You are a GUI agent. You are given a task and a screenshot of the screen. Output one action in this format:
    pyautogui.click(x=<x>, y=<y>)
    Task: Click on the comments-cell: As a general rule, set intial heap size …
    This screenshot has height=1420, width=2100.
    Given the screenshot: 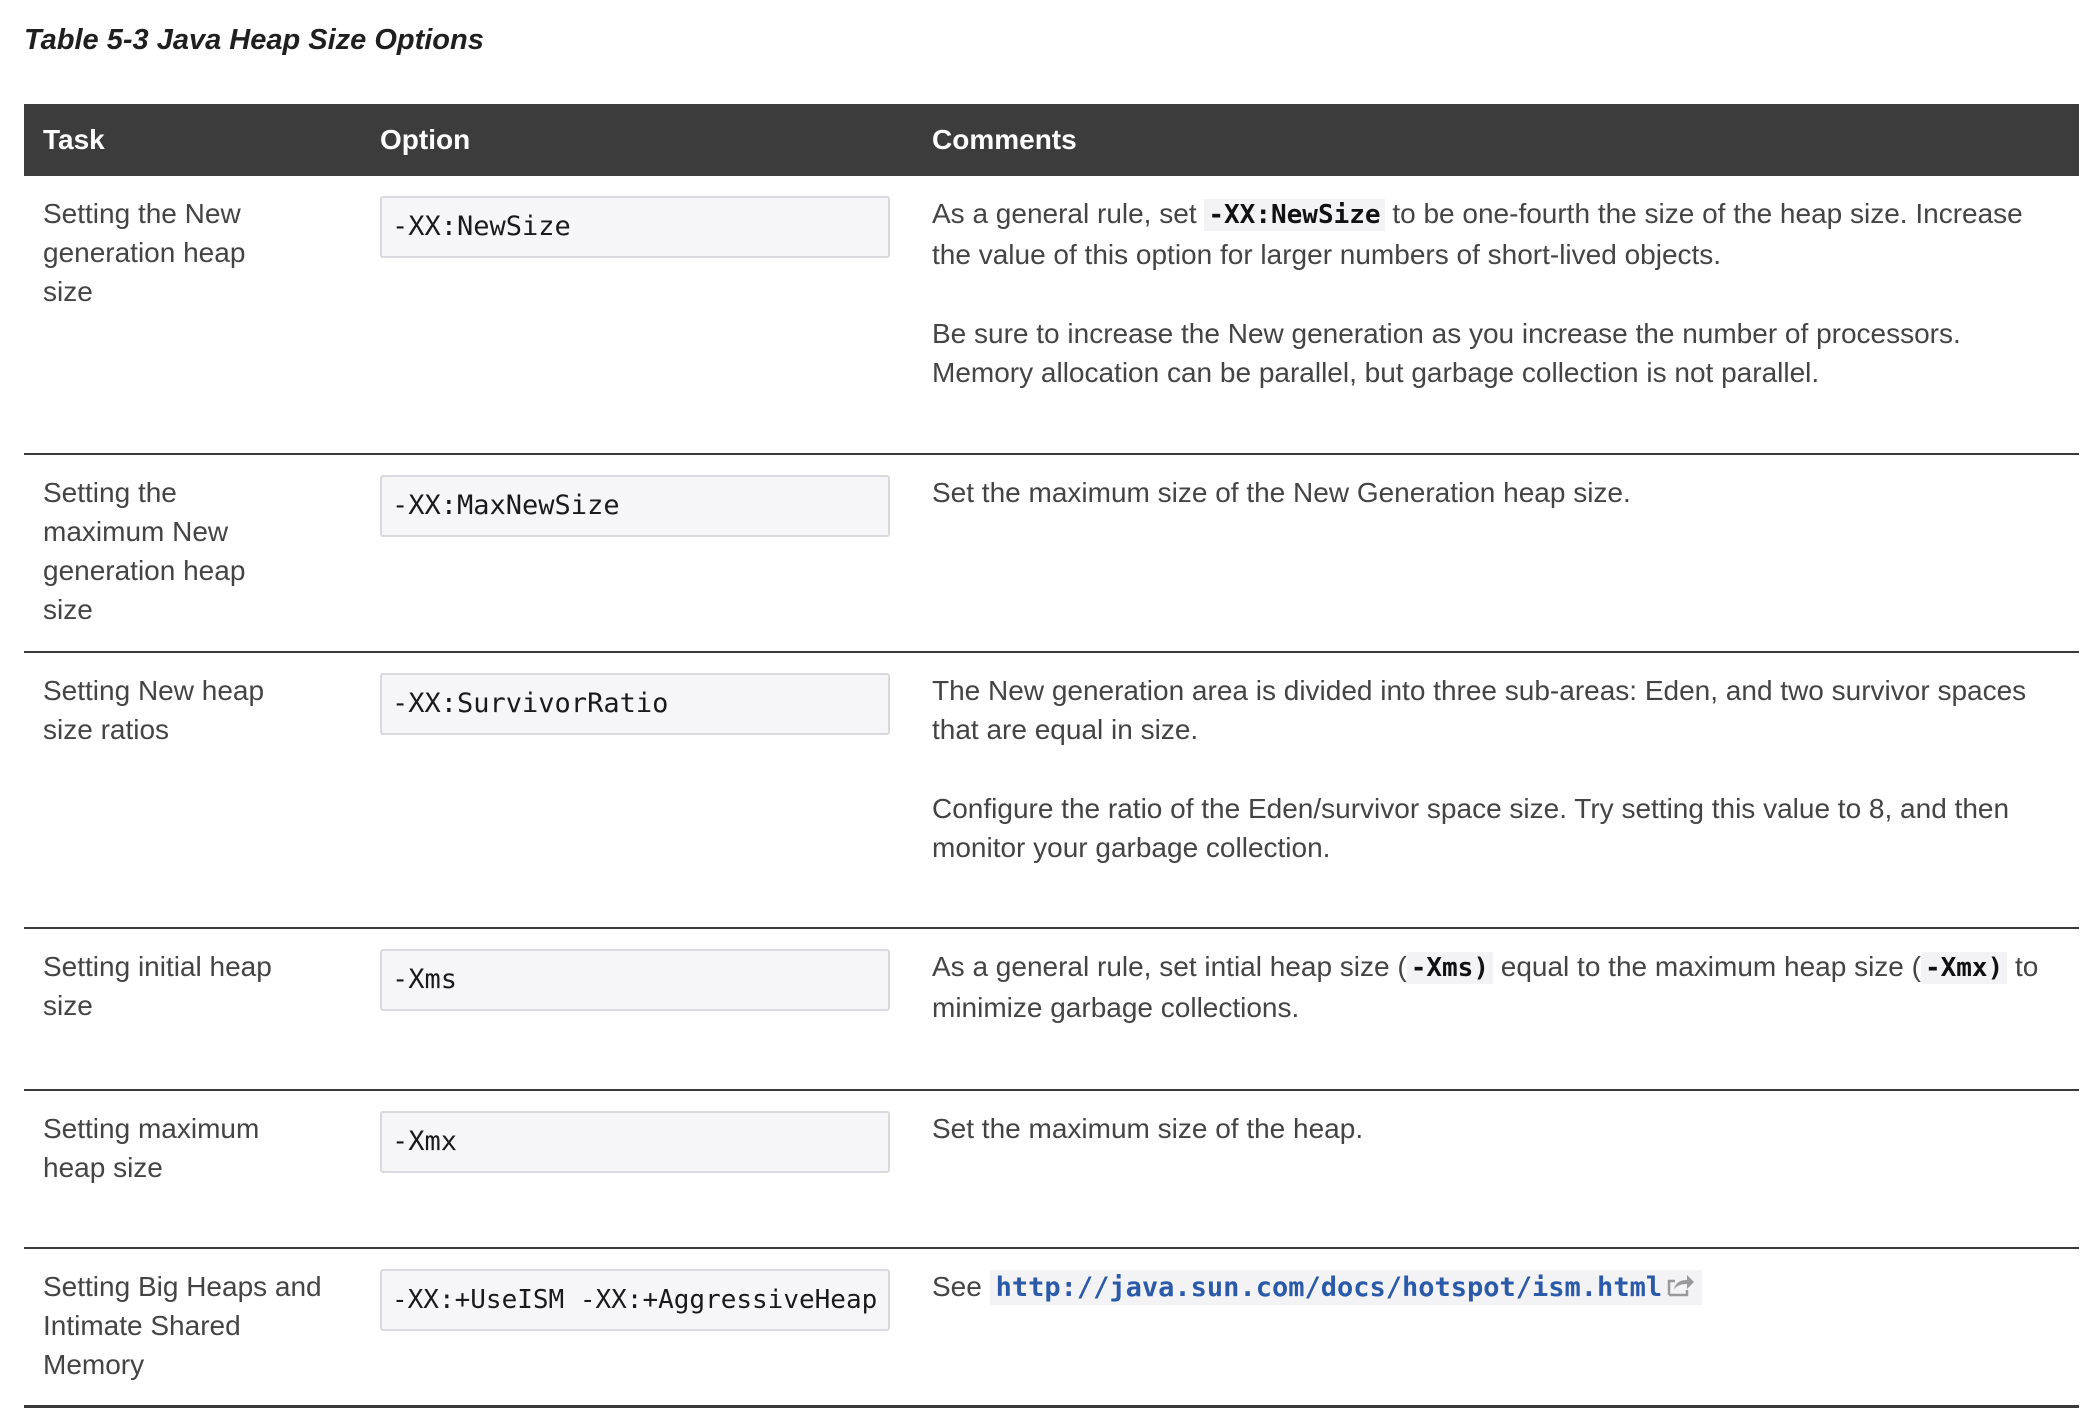 What is the action you would take?
    pyautogui.click(x=1496, y=1009)
    